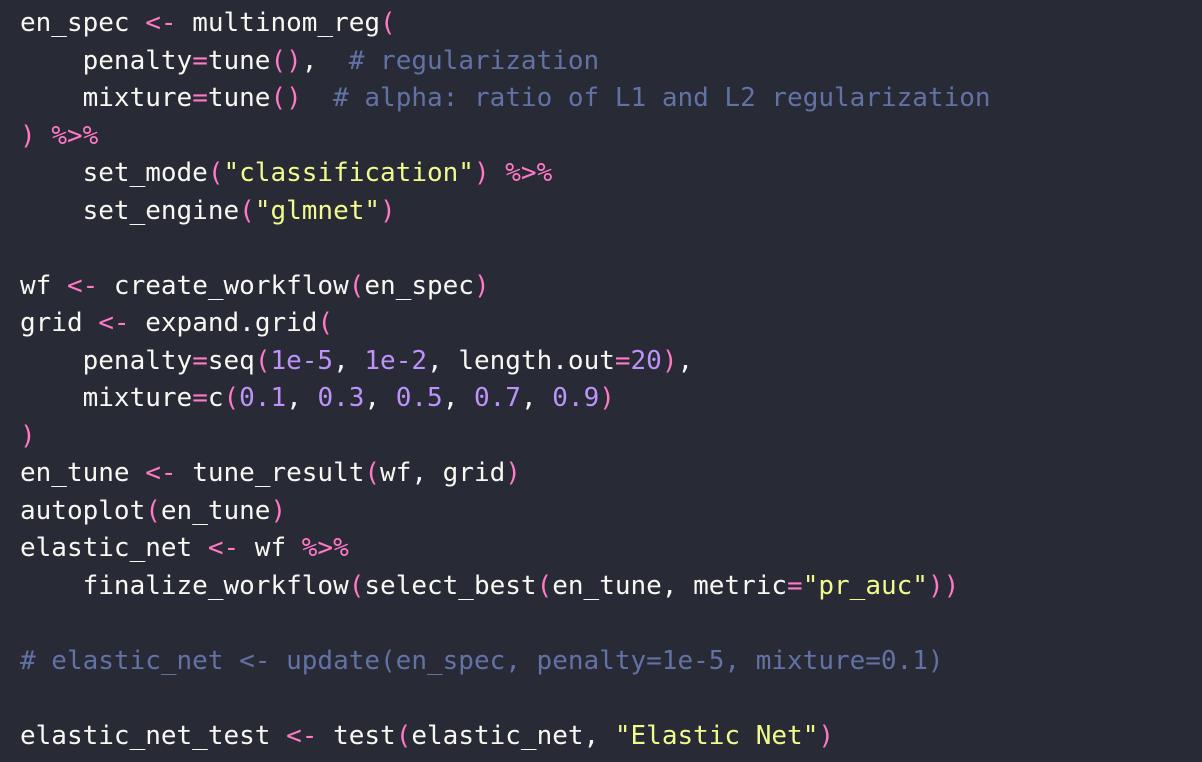 This screenshot has width=1202, height=762. Describe the element at coordinates (611, 137) in the screenshot. I see `code-line: ) %>%` at that location.